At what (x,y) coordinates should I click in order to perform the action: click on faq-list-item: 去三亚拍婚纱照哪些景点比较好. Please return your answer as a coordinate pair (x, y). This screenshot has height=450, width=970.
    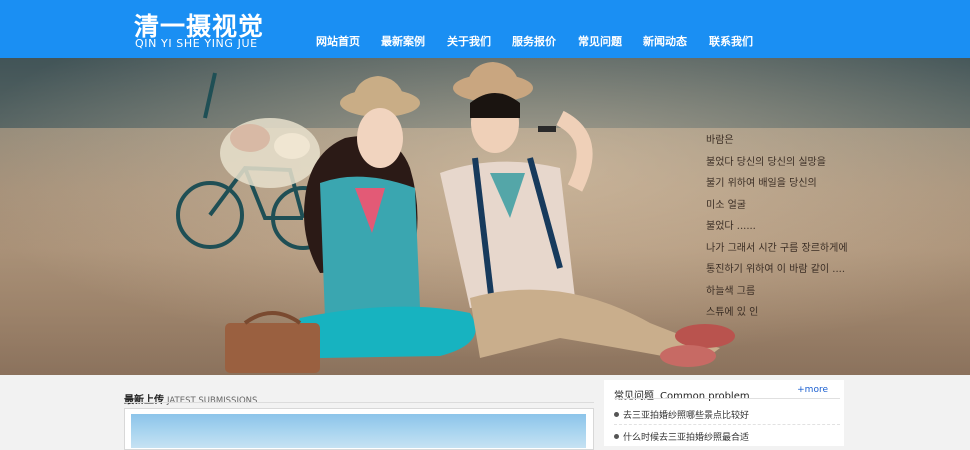
    Looking at the image, I should click on (681, 414).